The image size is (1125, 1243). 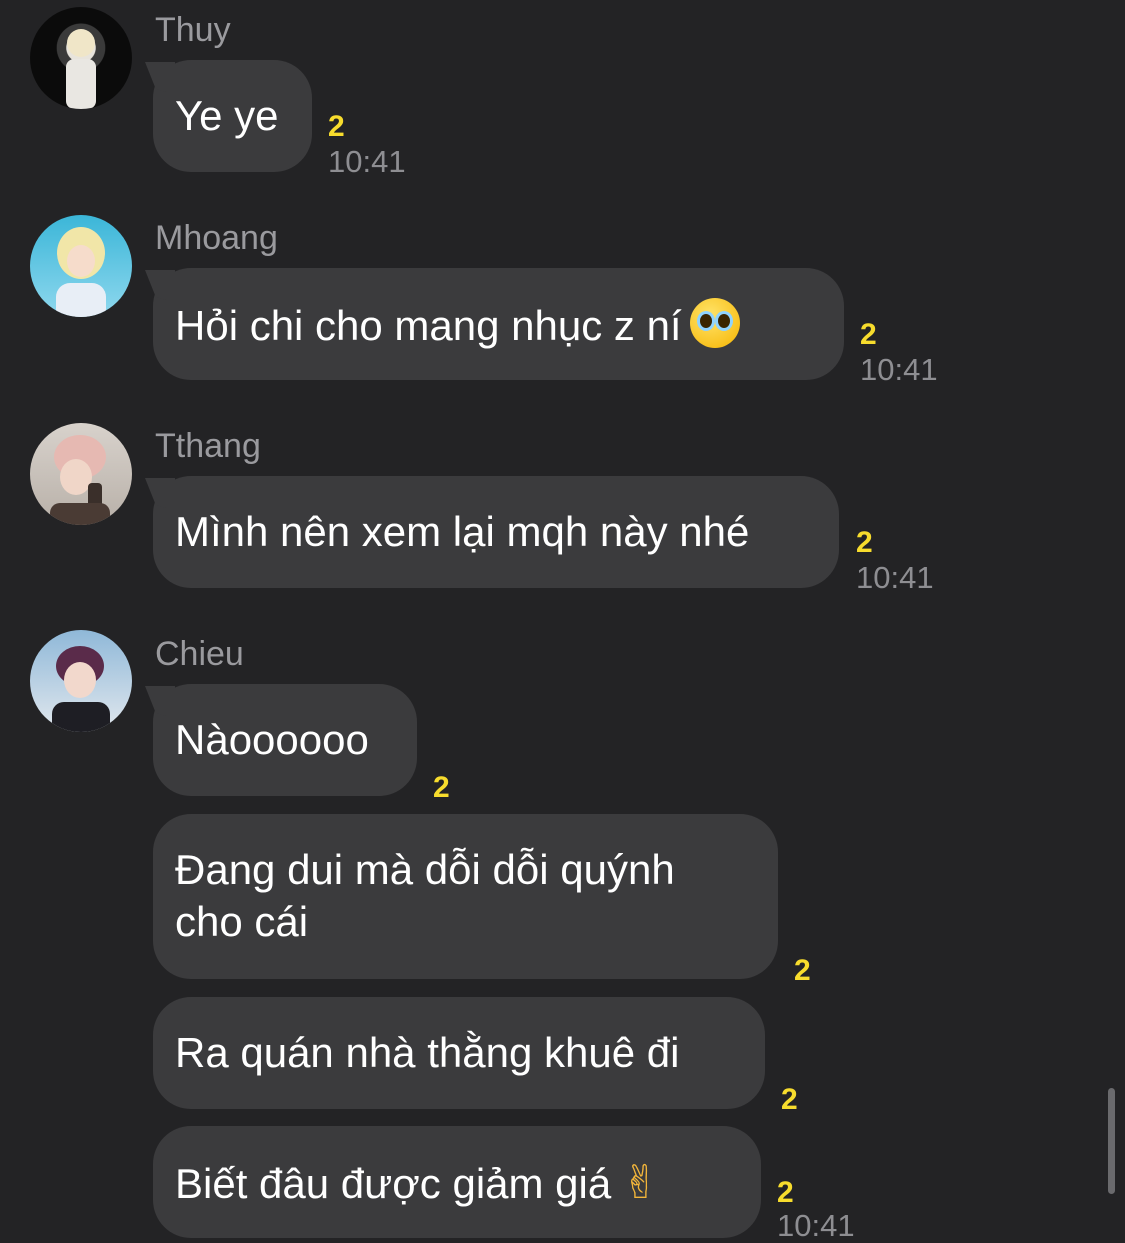 What do you see at coordinates (80, 480) in the screenshot?
I see `avatar-tthang-image` at bounding box center [80, 480].